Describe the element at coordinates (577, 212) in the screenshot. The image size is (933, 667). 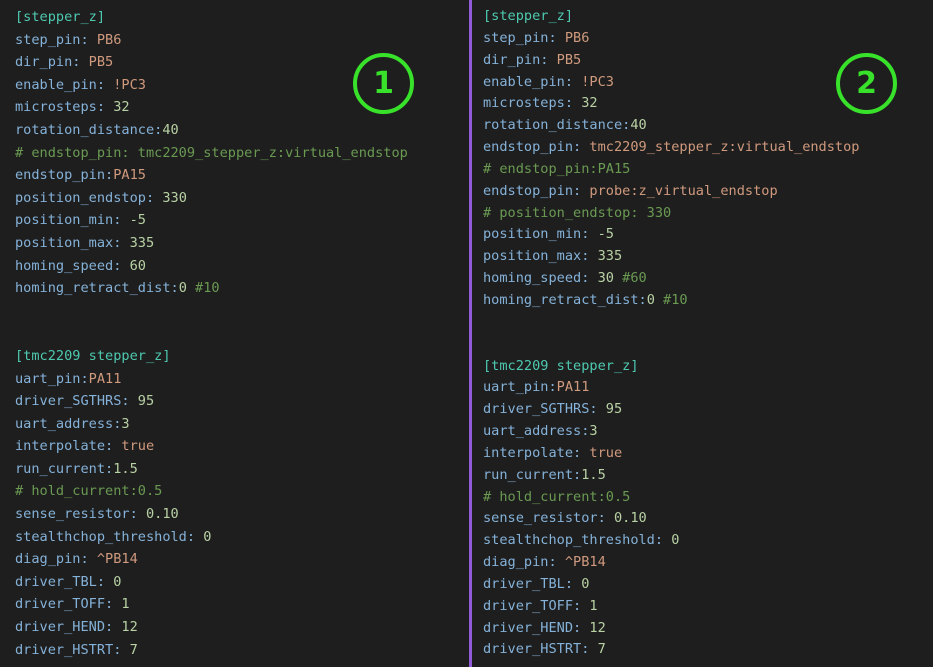
I see `comment-text: # position_endstop: 330` at that location.